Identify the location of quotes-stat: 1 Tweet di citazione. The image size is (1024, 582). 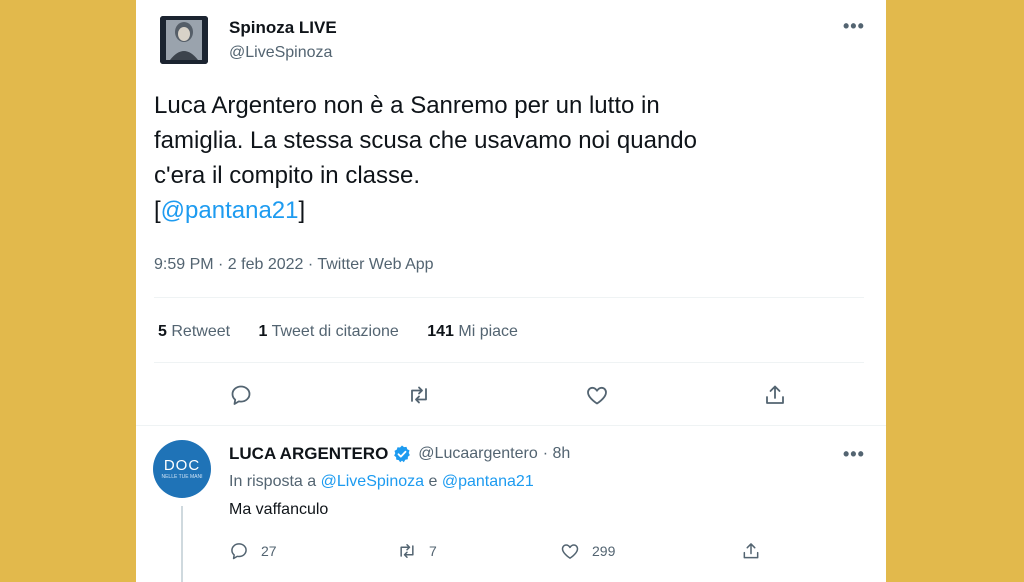
(329, 331).